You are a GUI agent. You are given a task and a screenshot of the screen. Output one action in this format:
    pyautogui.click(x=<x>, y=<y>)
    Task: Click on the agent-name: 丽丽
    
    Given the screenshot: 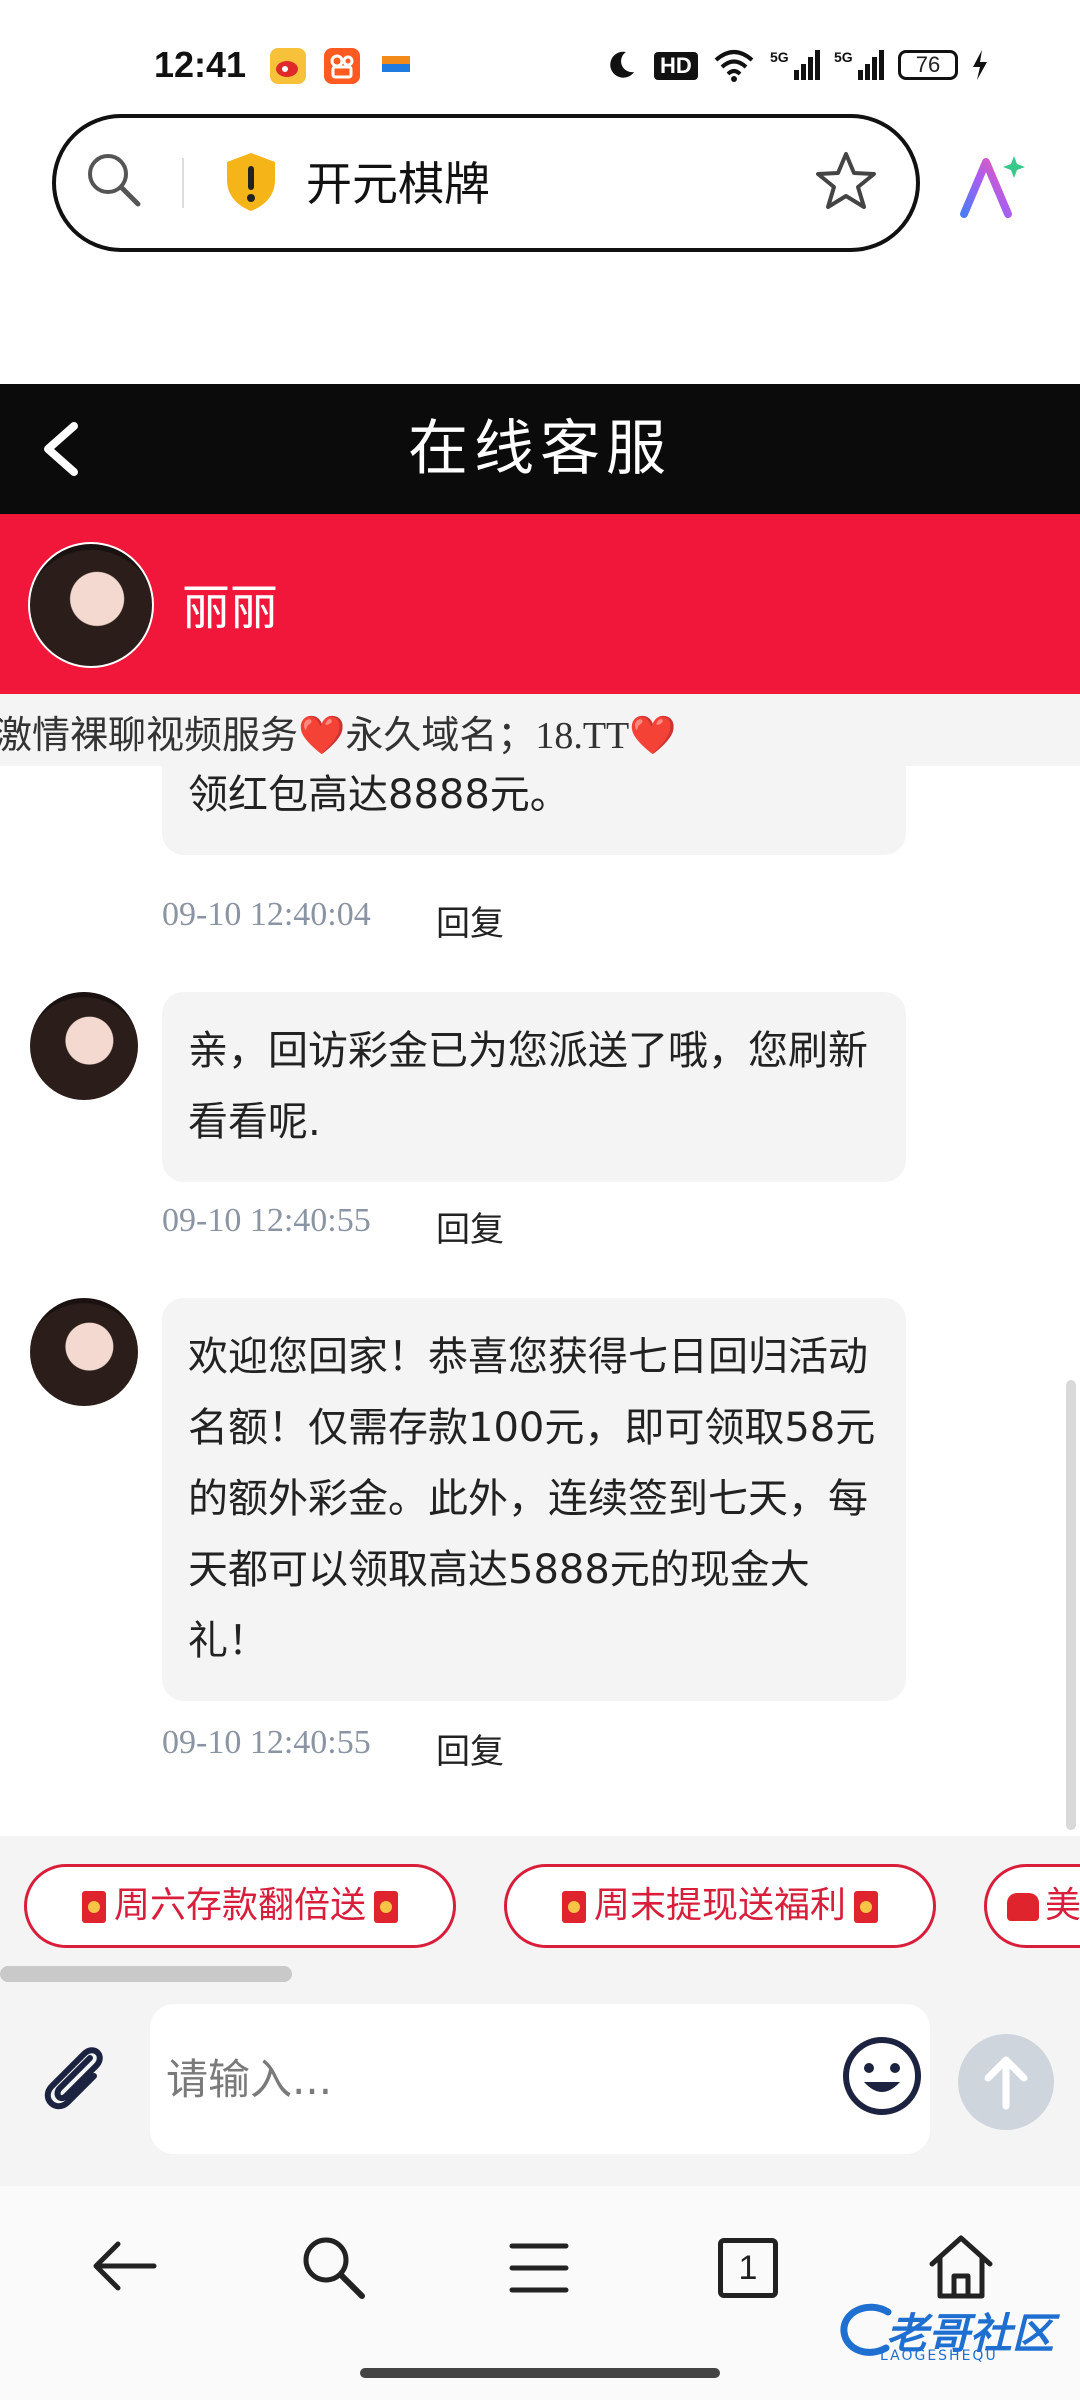 What is the action you would take?
    pyautogui.click(x=230, y=608)
    